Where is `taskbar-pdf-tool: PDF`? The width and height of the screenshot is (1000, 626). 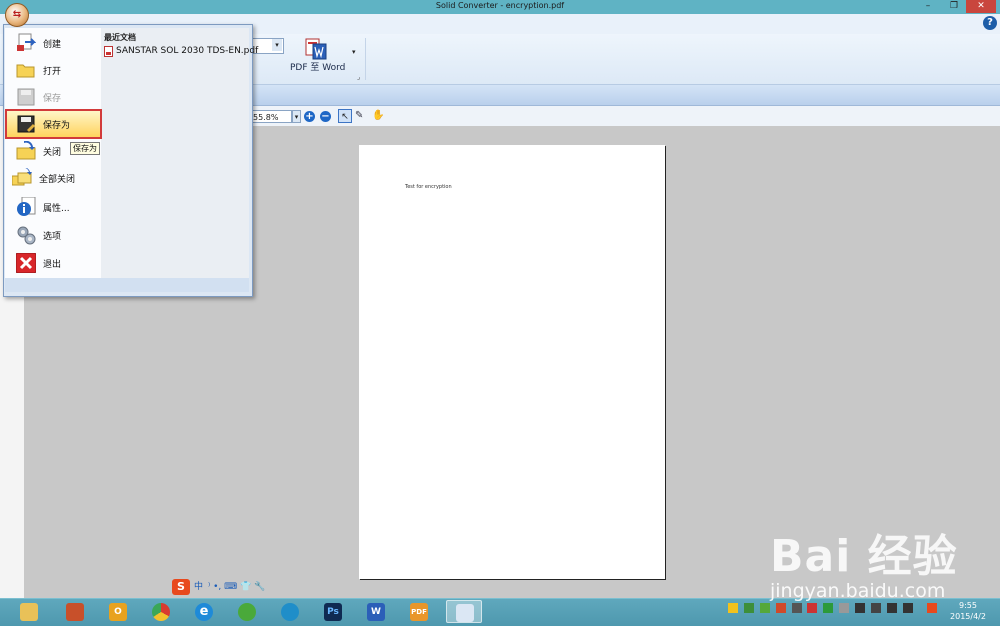 taskbar-pdf-tool: PDF is located at coordinates (419, 611).